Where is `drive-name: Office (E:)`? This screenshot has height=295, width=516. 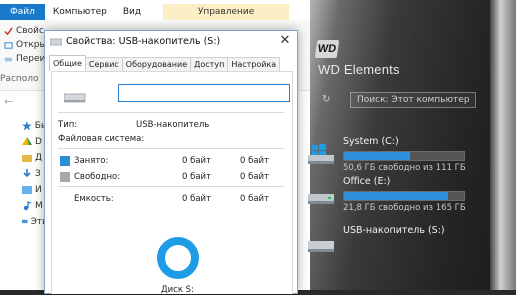 drive-name: Office (E:) is located at coordinates (367, 181).